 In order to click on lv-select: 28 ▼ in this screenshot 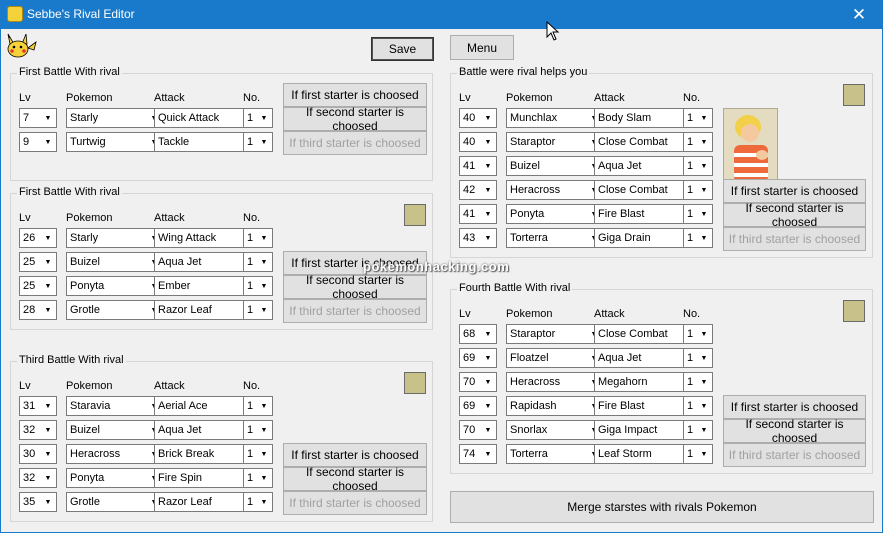, I will do `click(38, 310)`.